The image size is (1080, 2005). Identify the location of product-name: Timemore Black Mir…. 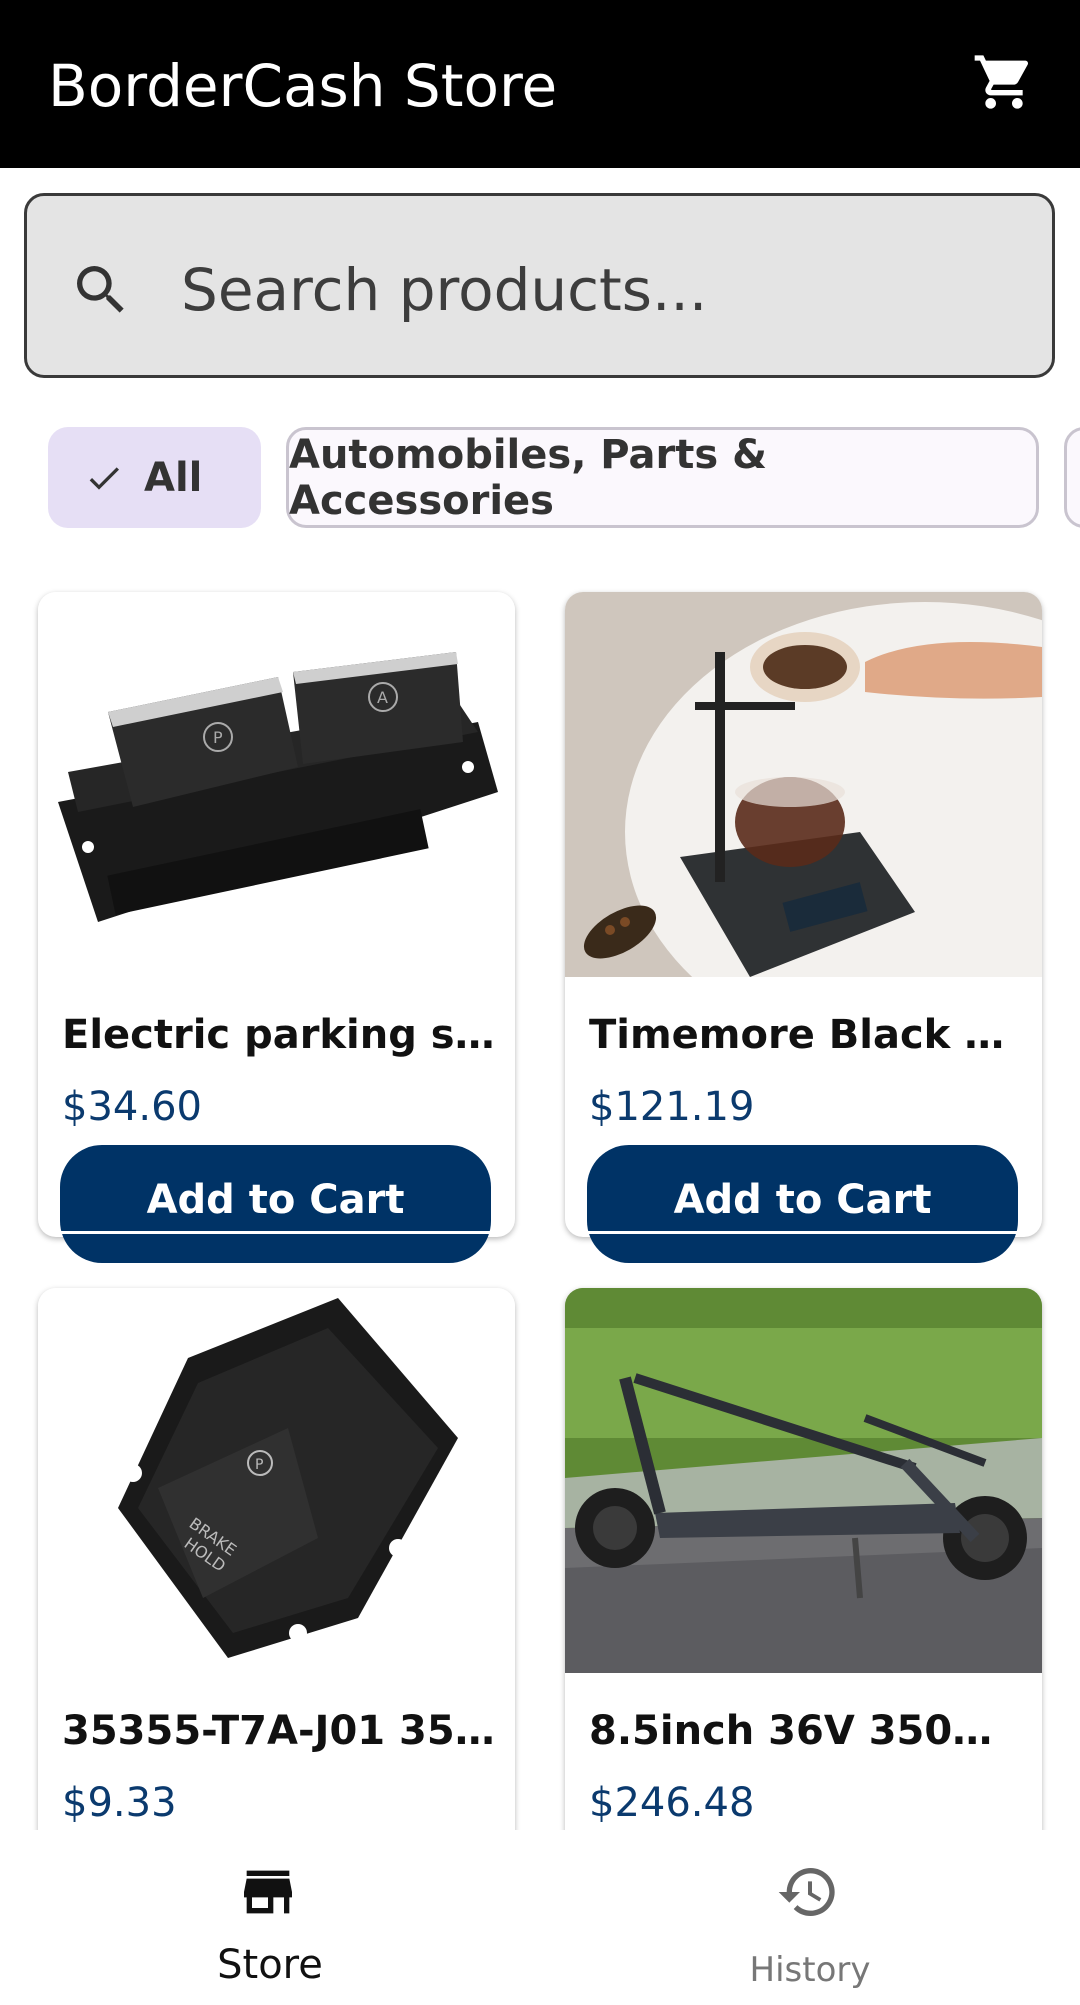
(809, 1035).